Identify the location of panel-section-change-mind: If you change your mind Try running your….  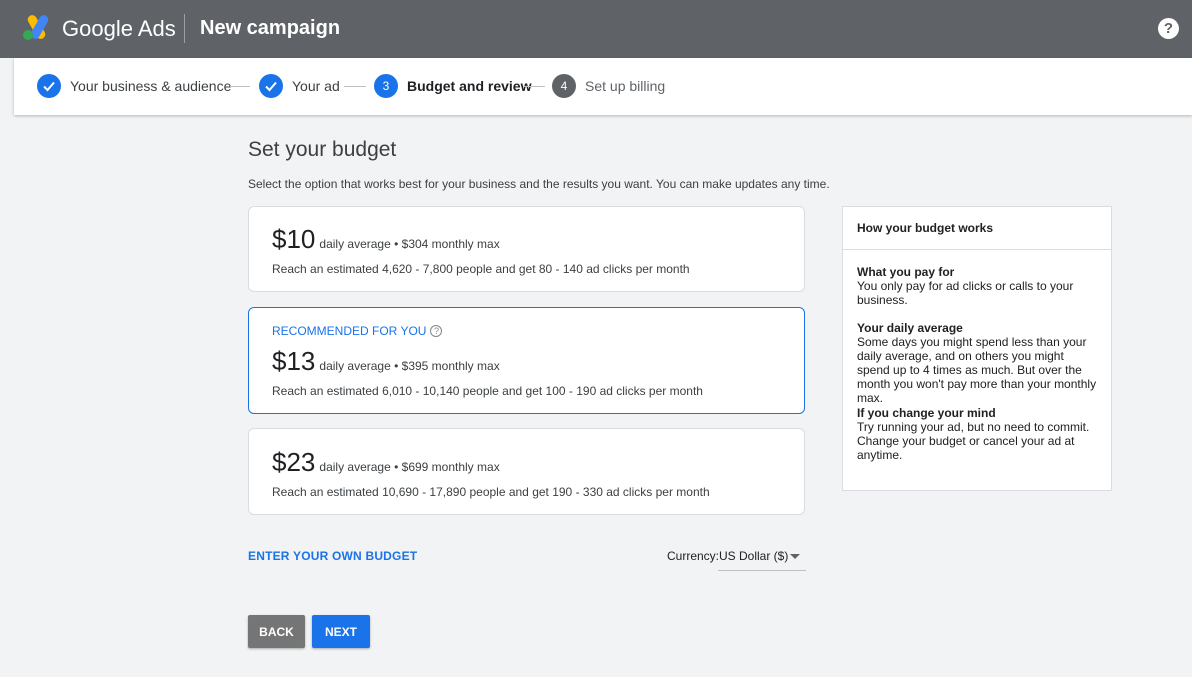
(977, 434).